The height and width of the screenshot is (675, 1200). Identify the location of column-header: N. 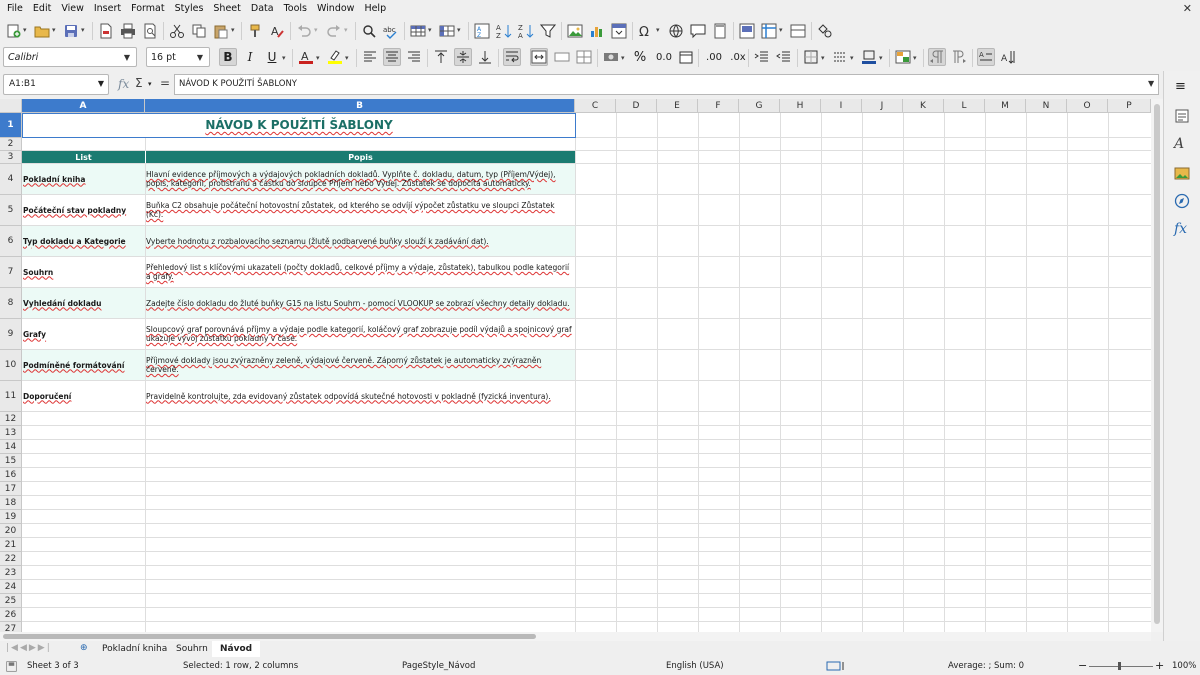
(1046, 106).